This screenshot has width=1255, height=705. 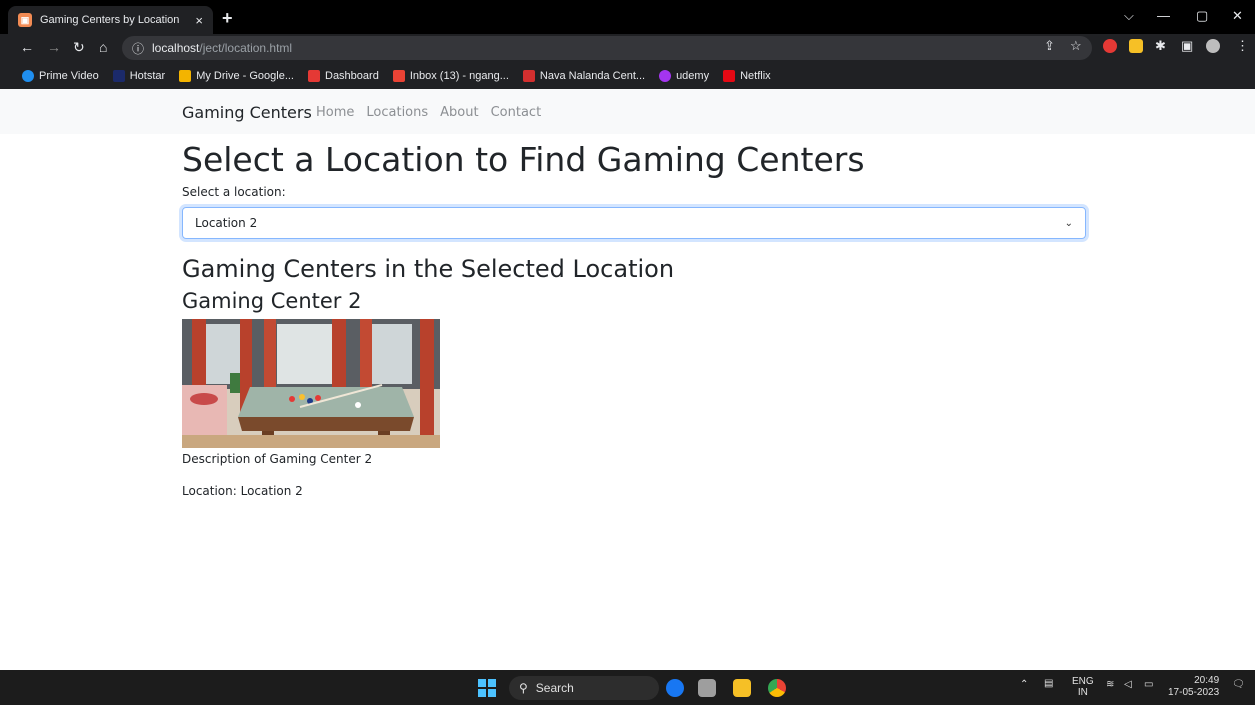 What do you see at coordinates (428, 269) in the screenshot?
I see `results-heading: Gaming Centers in the Selected Location` at bounding box center [428, 269].